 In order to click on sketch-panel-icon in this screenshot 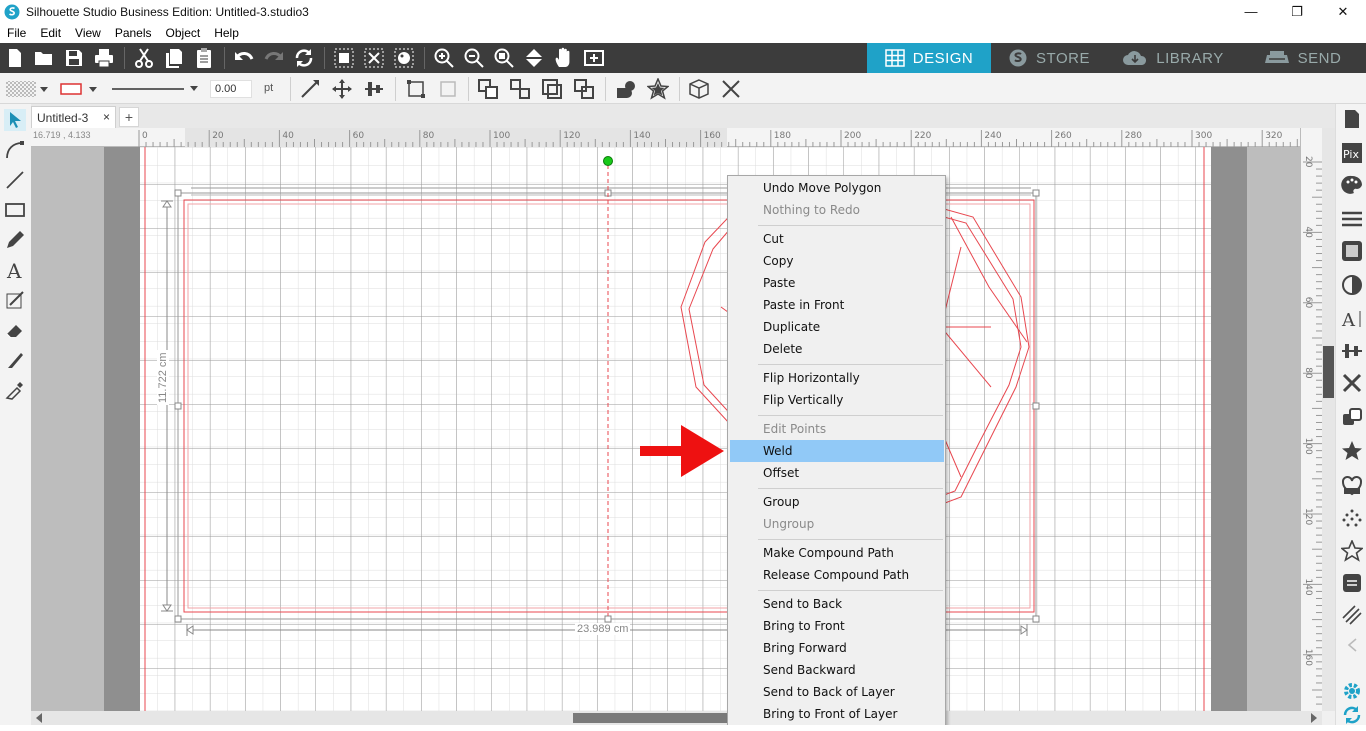, I will do `click(1352, 615)`.